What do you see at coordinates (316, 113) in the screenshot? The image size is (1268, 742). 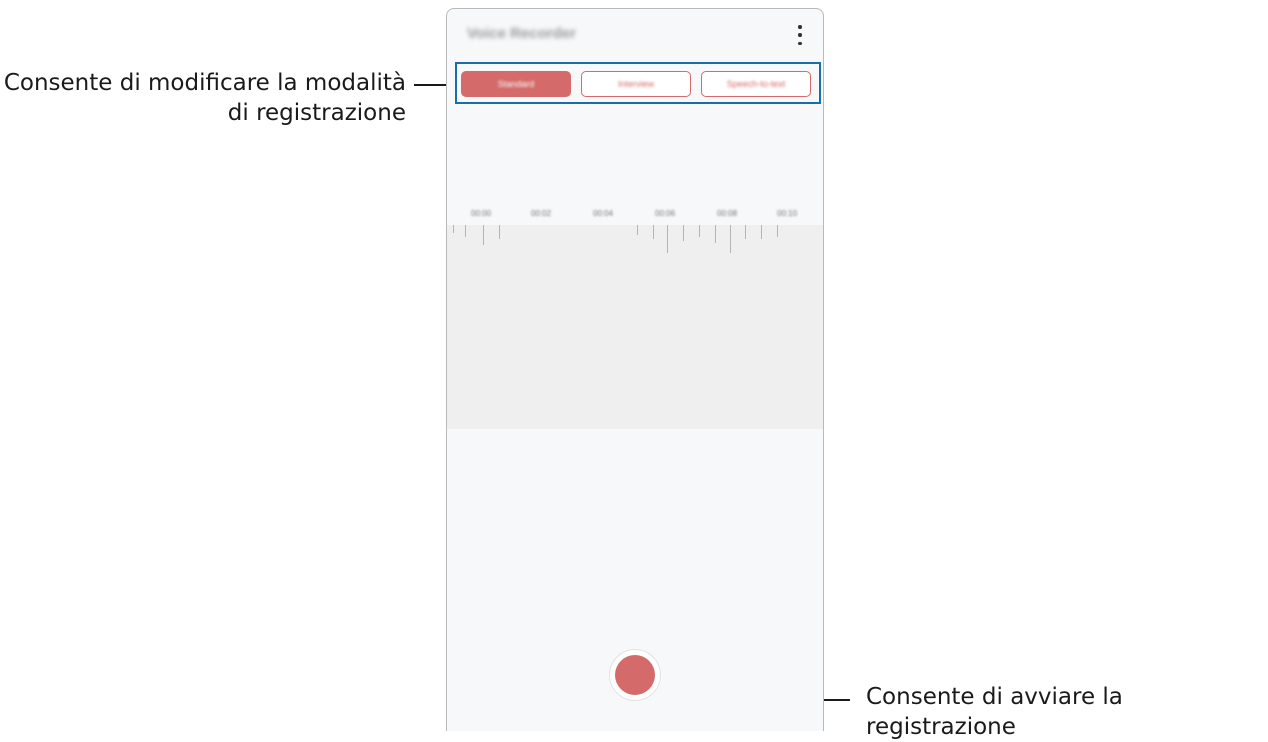 I see `mode-callout-line2: di registrazione` at bounding box center [316, 113].